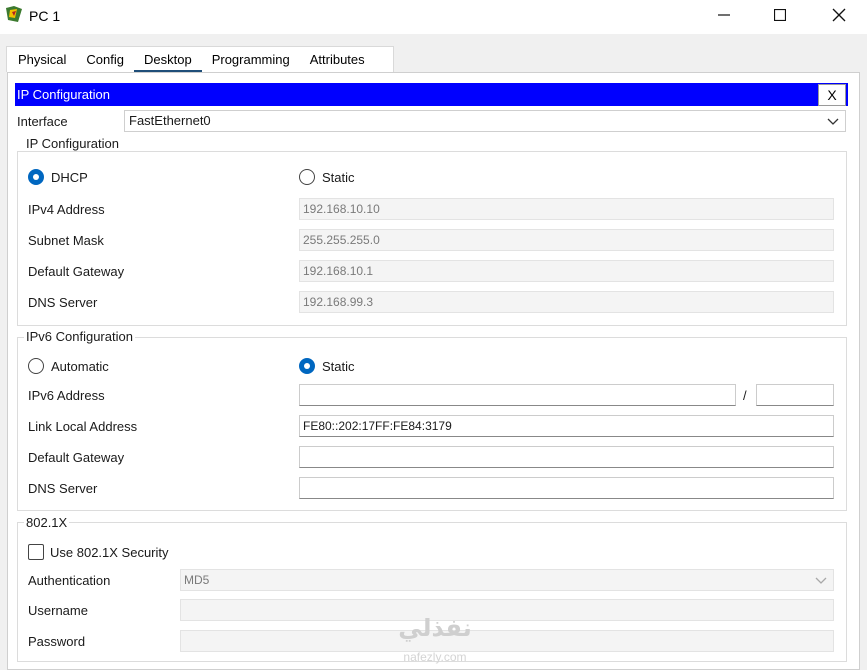  What do you see at coordinates (566, 209) in the screenshot?
I see `ipv4-address-field: 192.168.10.10` at bounding box center [566, 209].